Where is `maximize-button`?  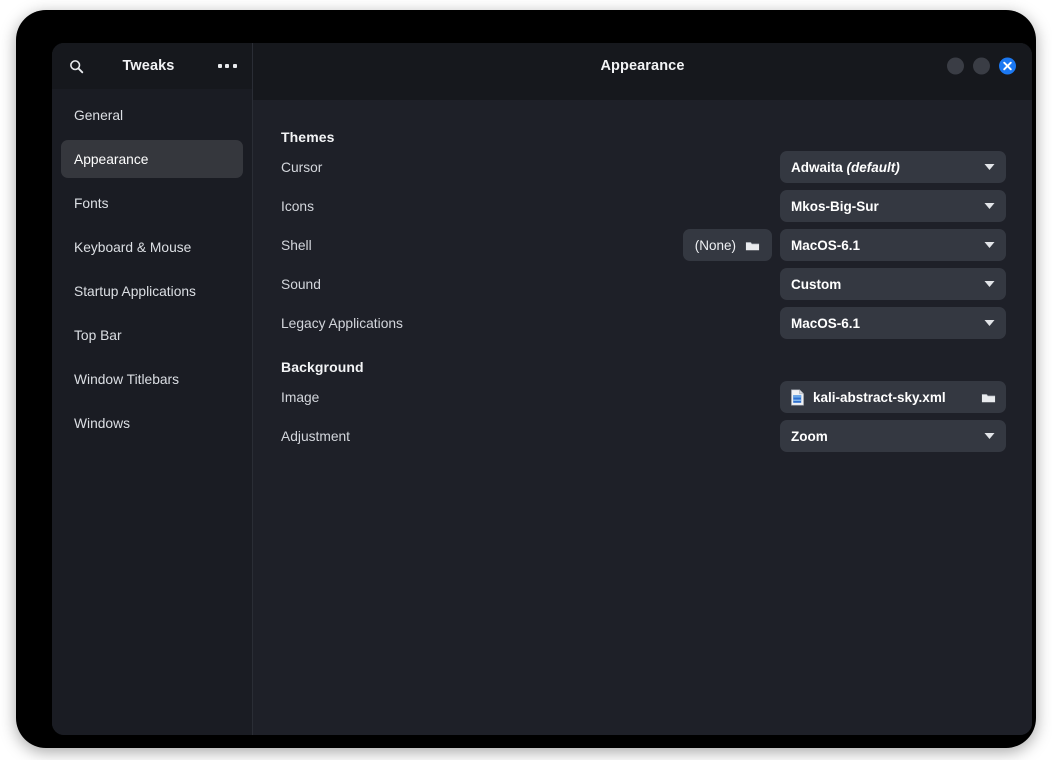 maximize-button is located at coordinates (981, 66).